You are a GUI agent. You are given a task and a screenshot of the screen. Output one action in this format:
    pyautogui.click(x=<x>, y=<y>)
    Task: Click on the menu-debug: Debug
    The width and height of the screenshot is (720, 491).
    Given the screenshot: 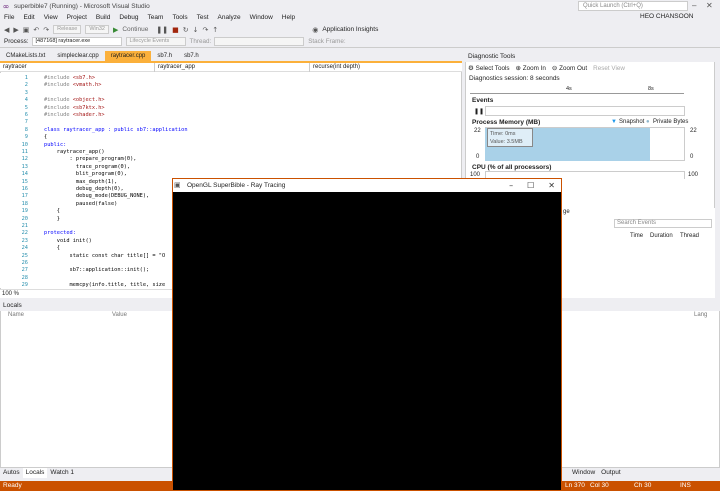 What is the action you would take?
    pyautogui.click(x=128, y=17)
    